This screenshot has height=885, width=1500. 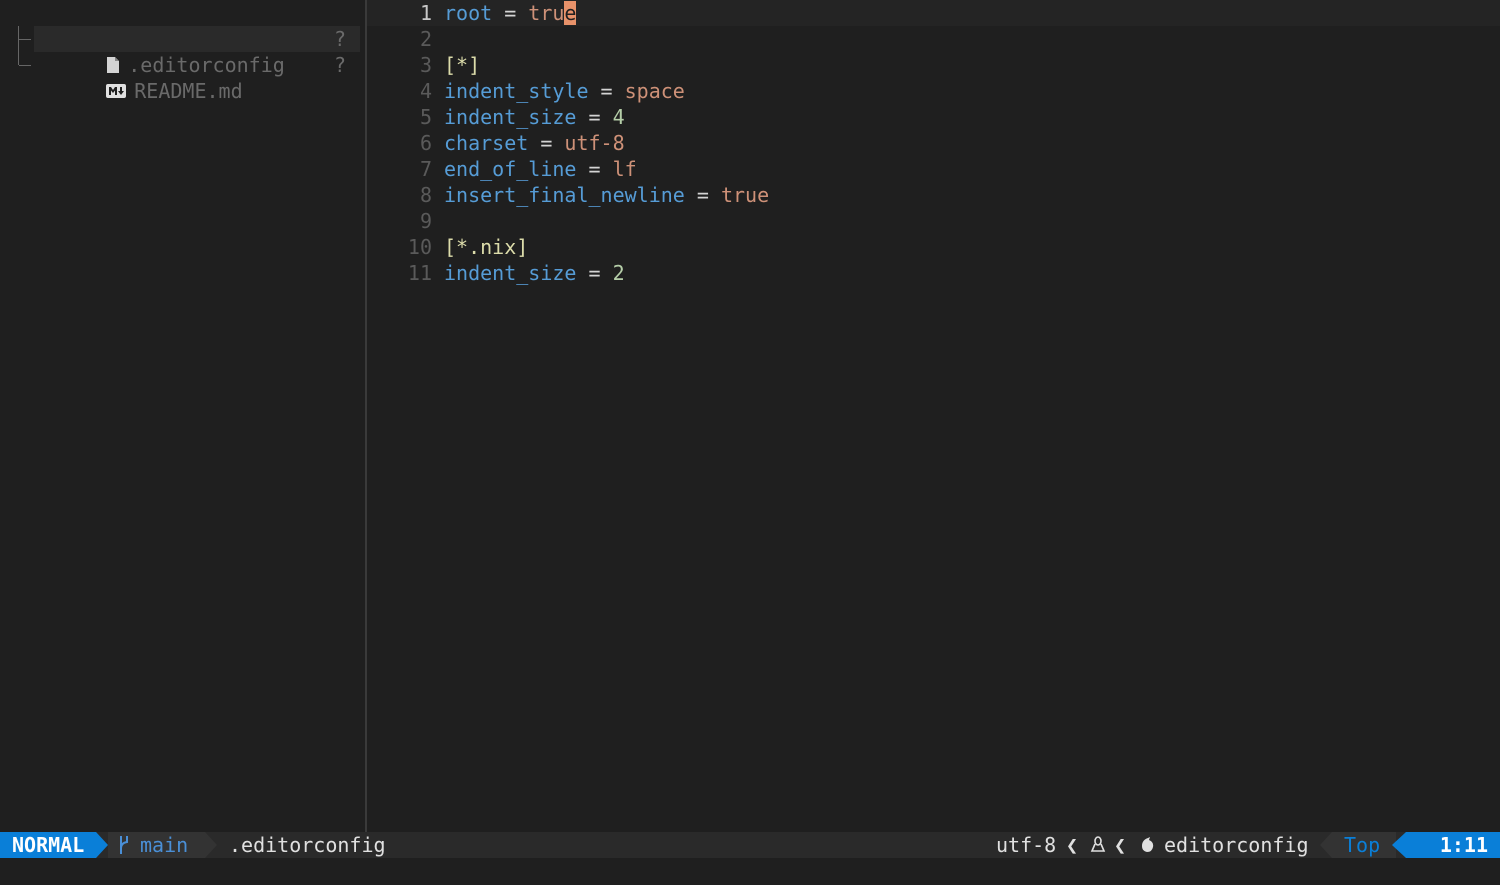 What do you see at coordinates (188, 91) in the screenshot?
I see `tree-item-label: README.md` at bounding box center [188, 91].